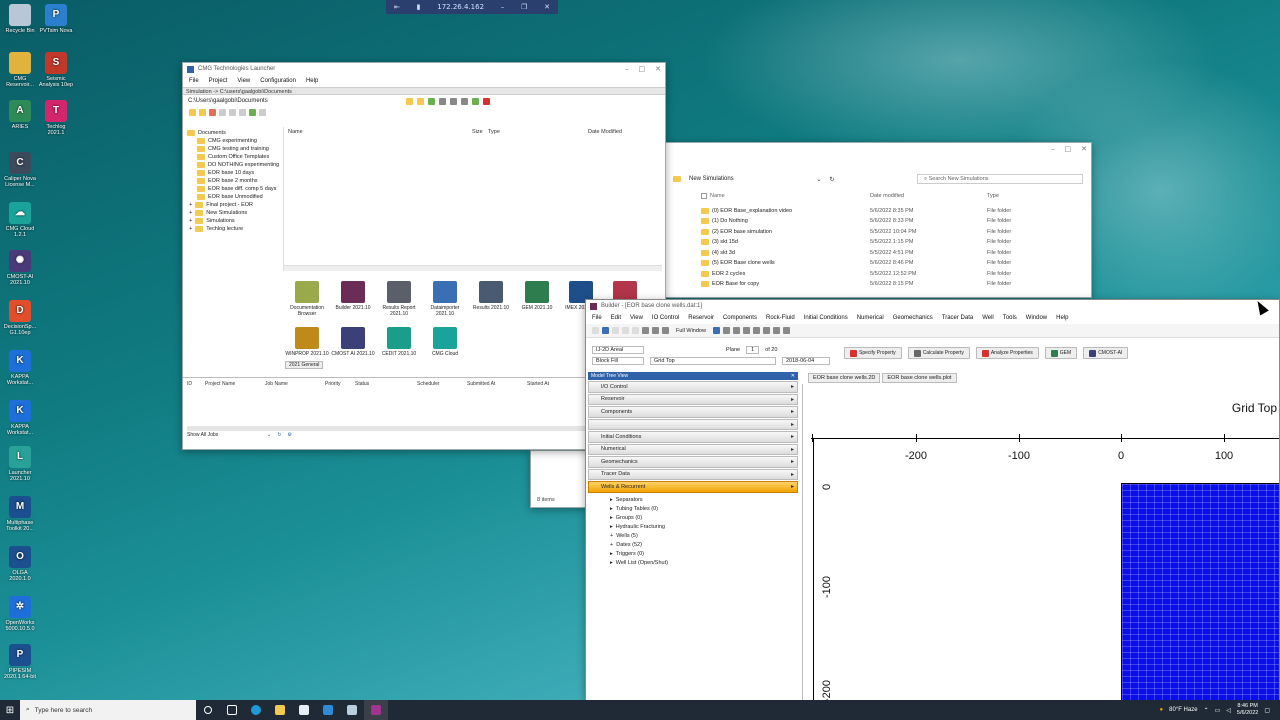  What do you see at coordinates (235, 229) in the screenshot?
I see `tree-item: + Techlog lecture` at bounding box center [235, 229].